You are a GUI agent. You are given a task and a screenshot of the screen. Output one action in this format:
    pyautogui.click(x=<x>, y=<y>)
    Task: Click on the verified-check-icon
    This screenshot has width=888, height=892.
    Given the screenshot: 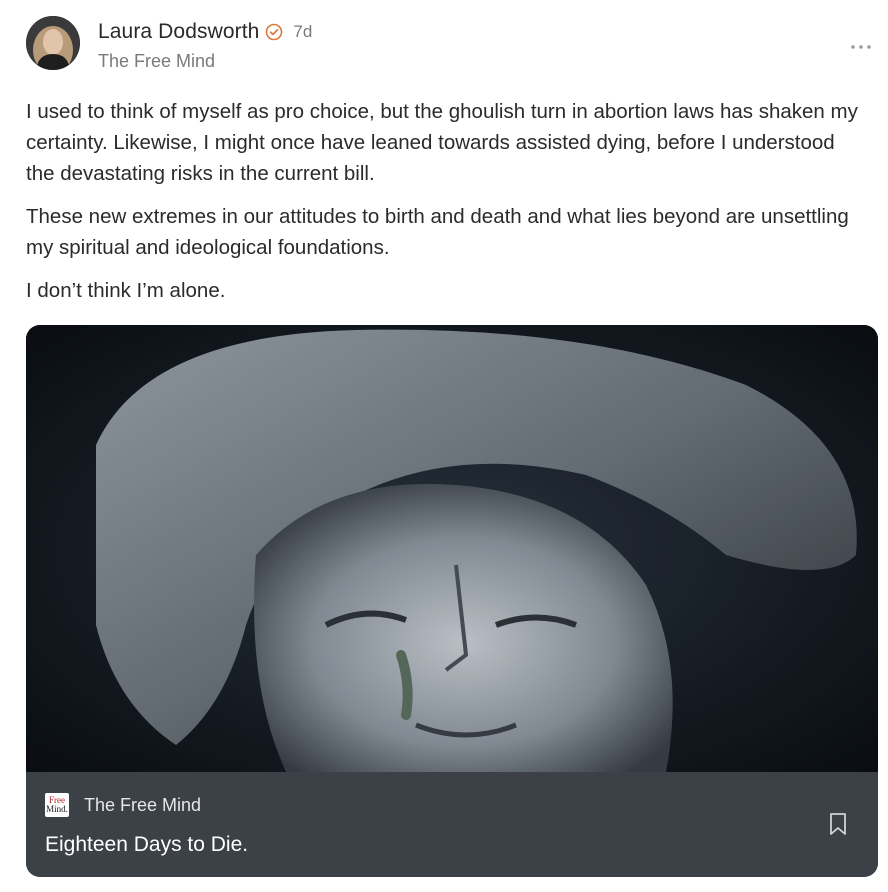 What is the action you would take?
    pyautogui.click(x=274, y=32)
    